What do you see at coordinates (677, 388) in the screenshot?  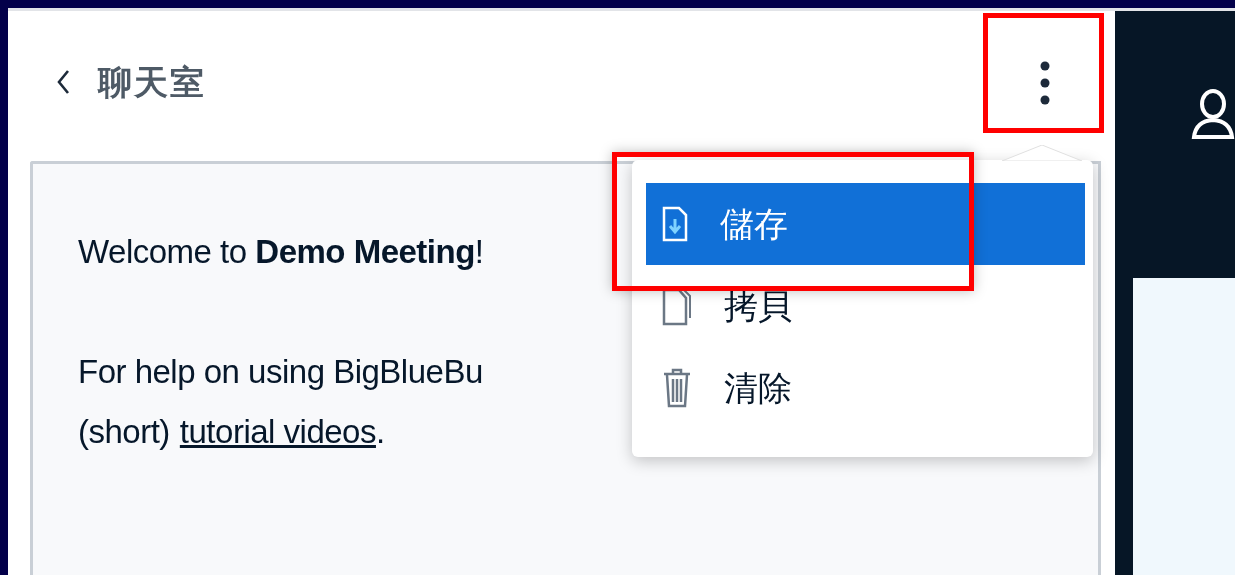 I see `trash-icon` at bounding box center [677, 388].